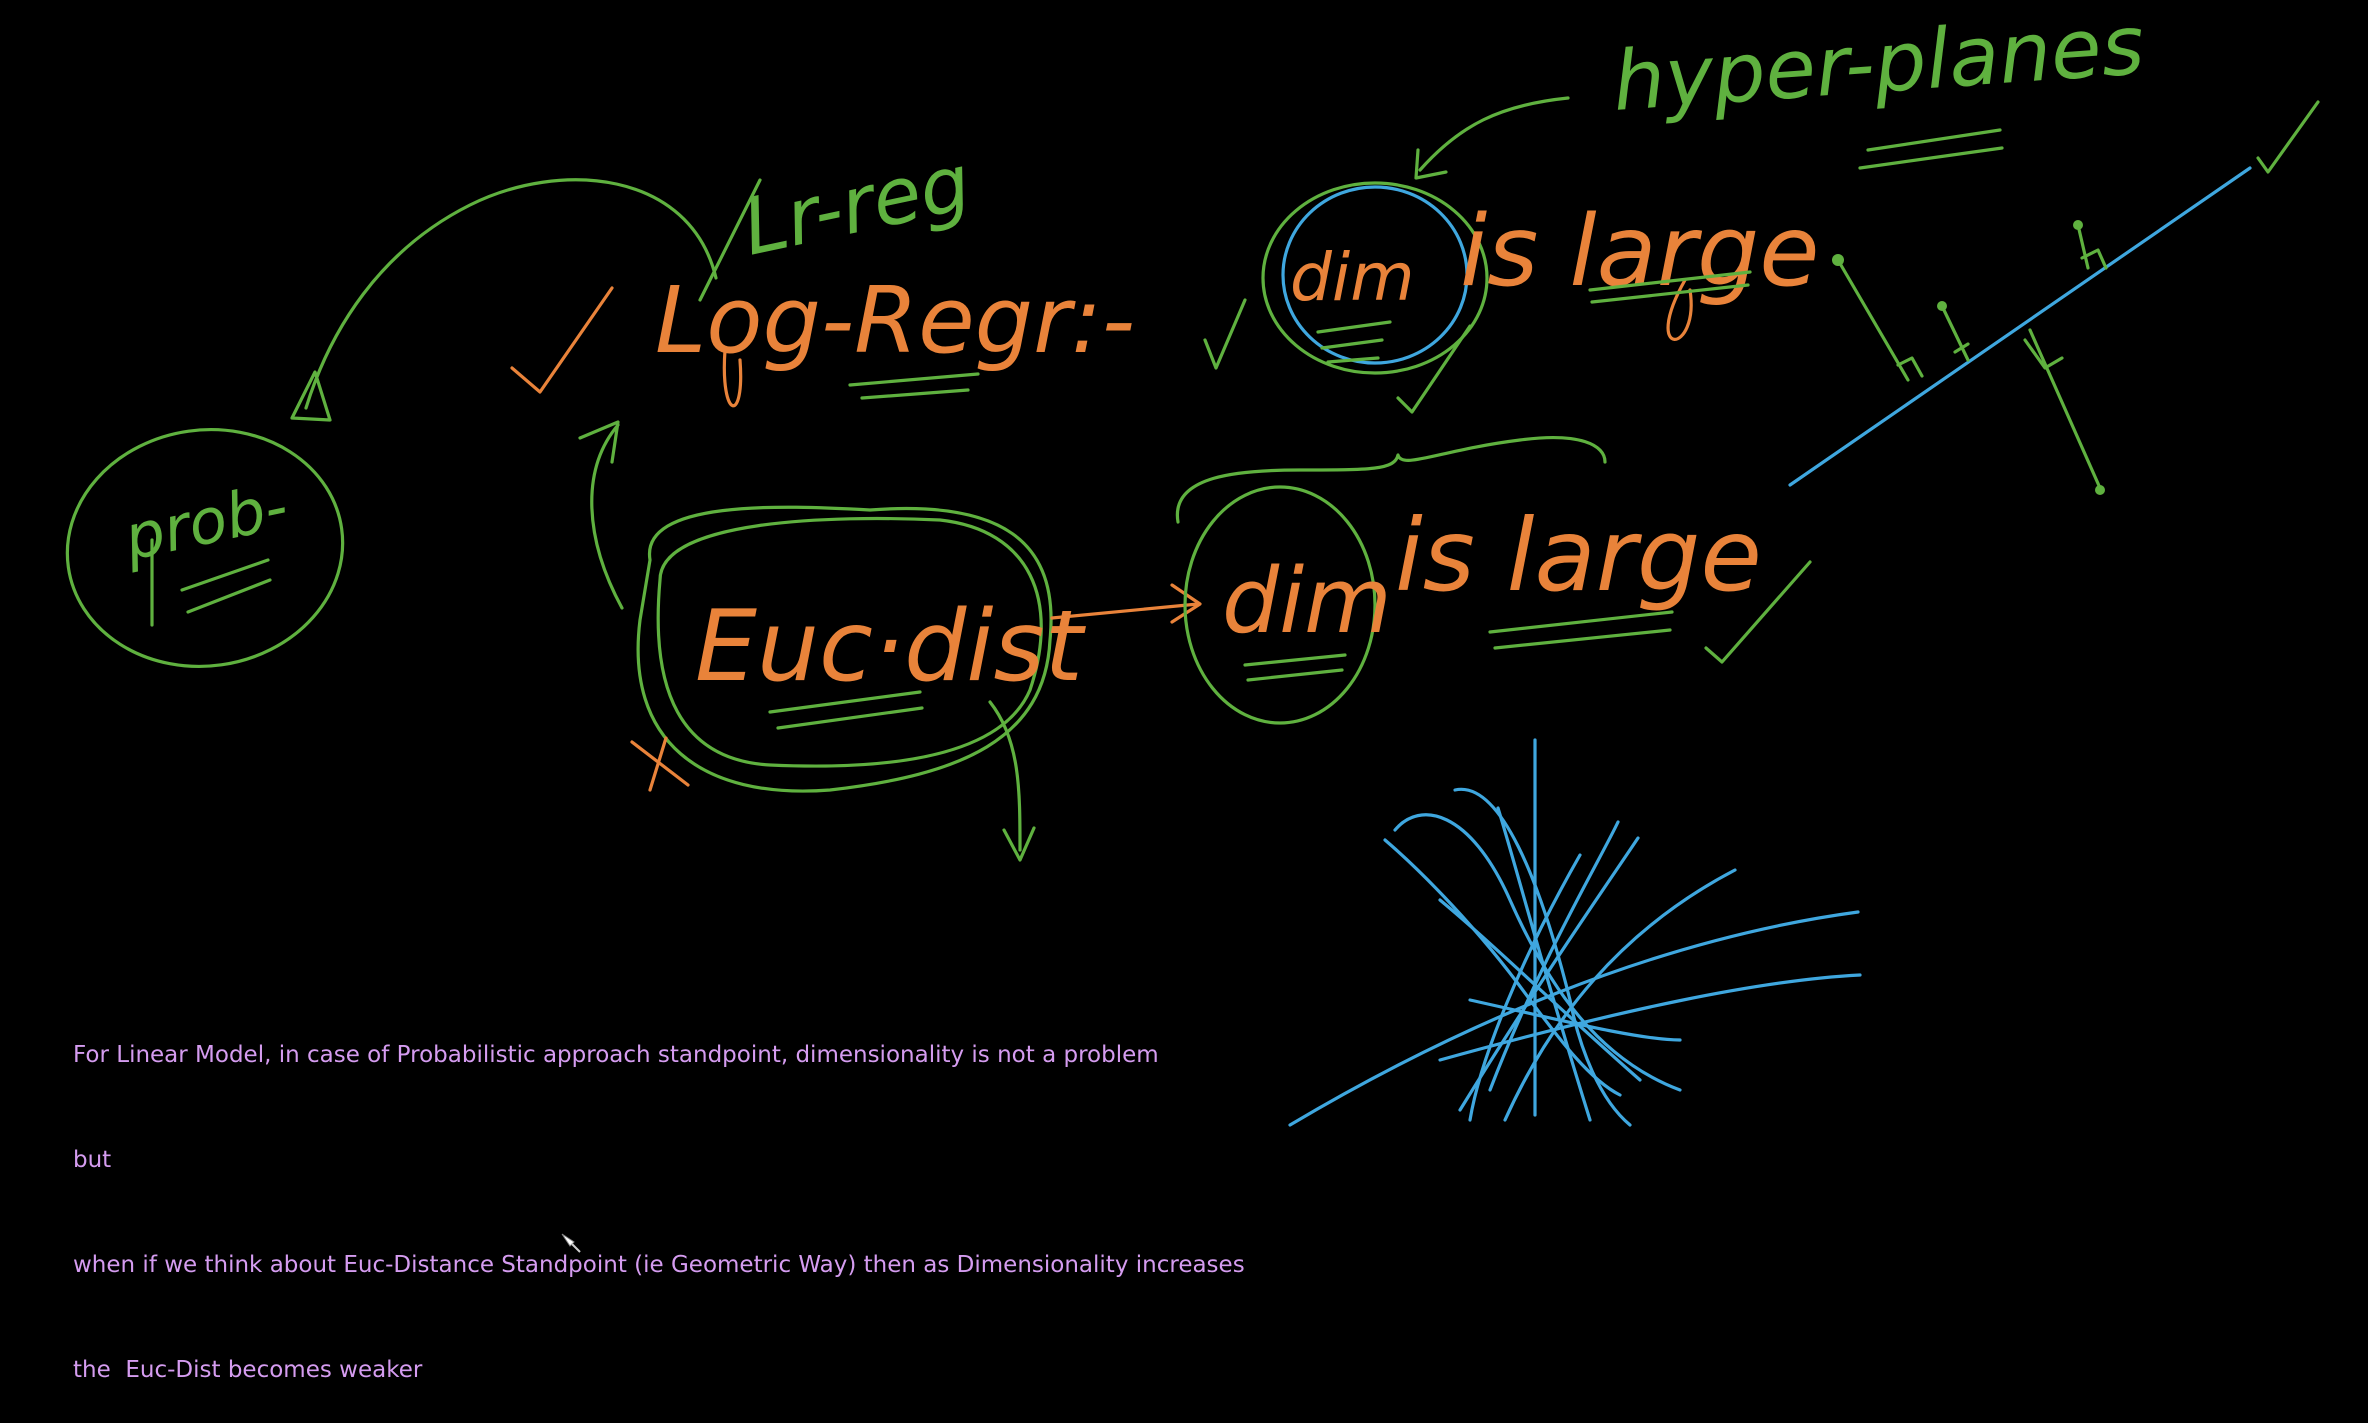 Image resolution: width=2368 pixels, height=1423 pixels. What do you see at coordinates (1575, 932) in the screenshot?
I see `blue-scribble` at bounding box center [1575, 932].